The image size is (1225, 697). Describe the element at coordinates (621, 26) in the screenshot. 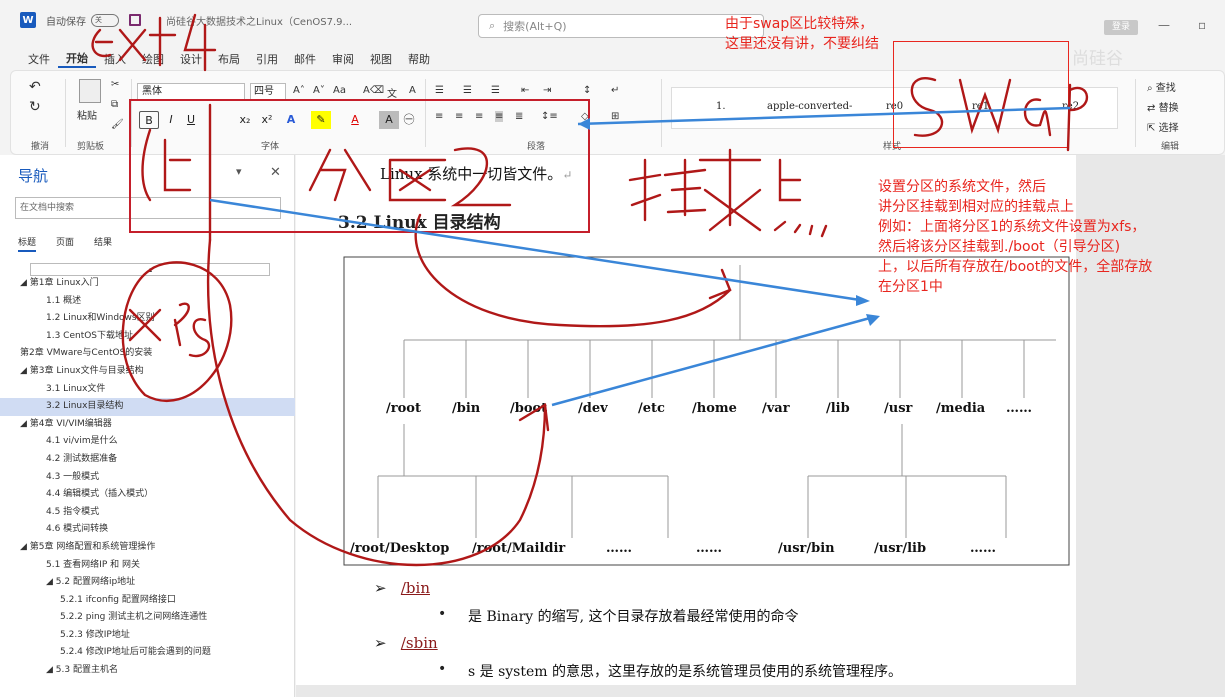

I see `search-input: ⌕ 搜索(Alt+Q)` at that location.